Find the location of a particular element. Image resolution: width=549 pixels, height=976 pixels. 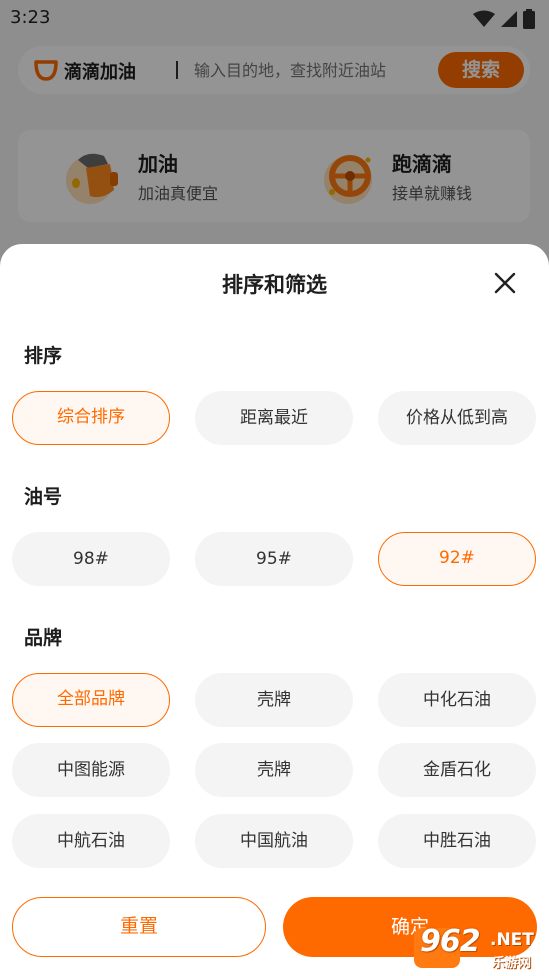

watermark-number: 962 is located at coordinates (450, 941).